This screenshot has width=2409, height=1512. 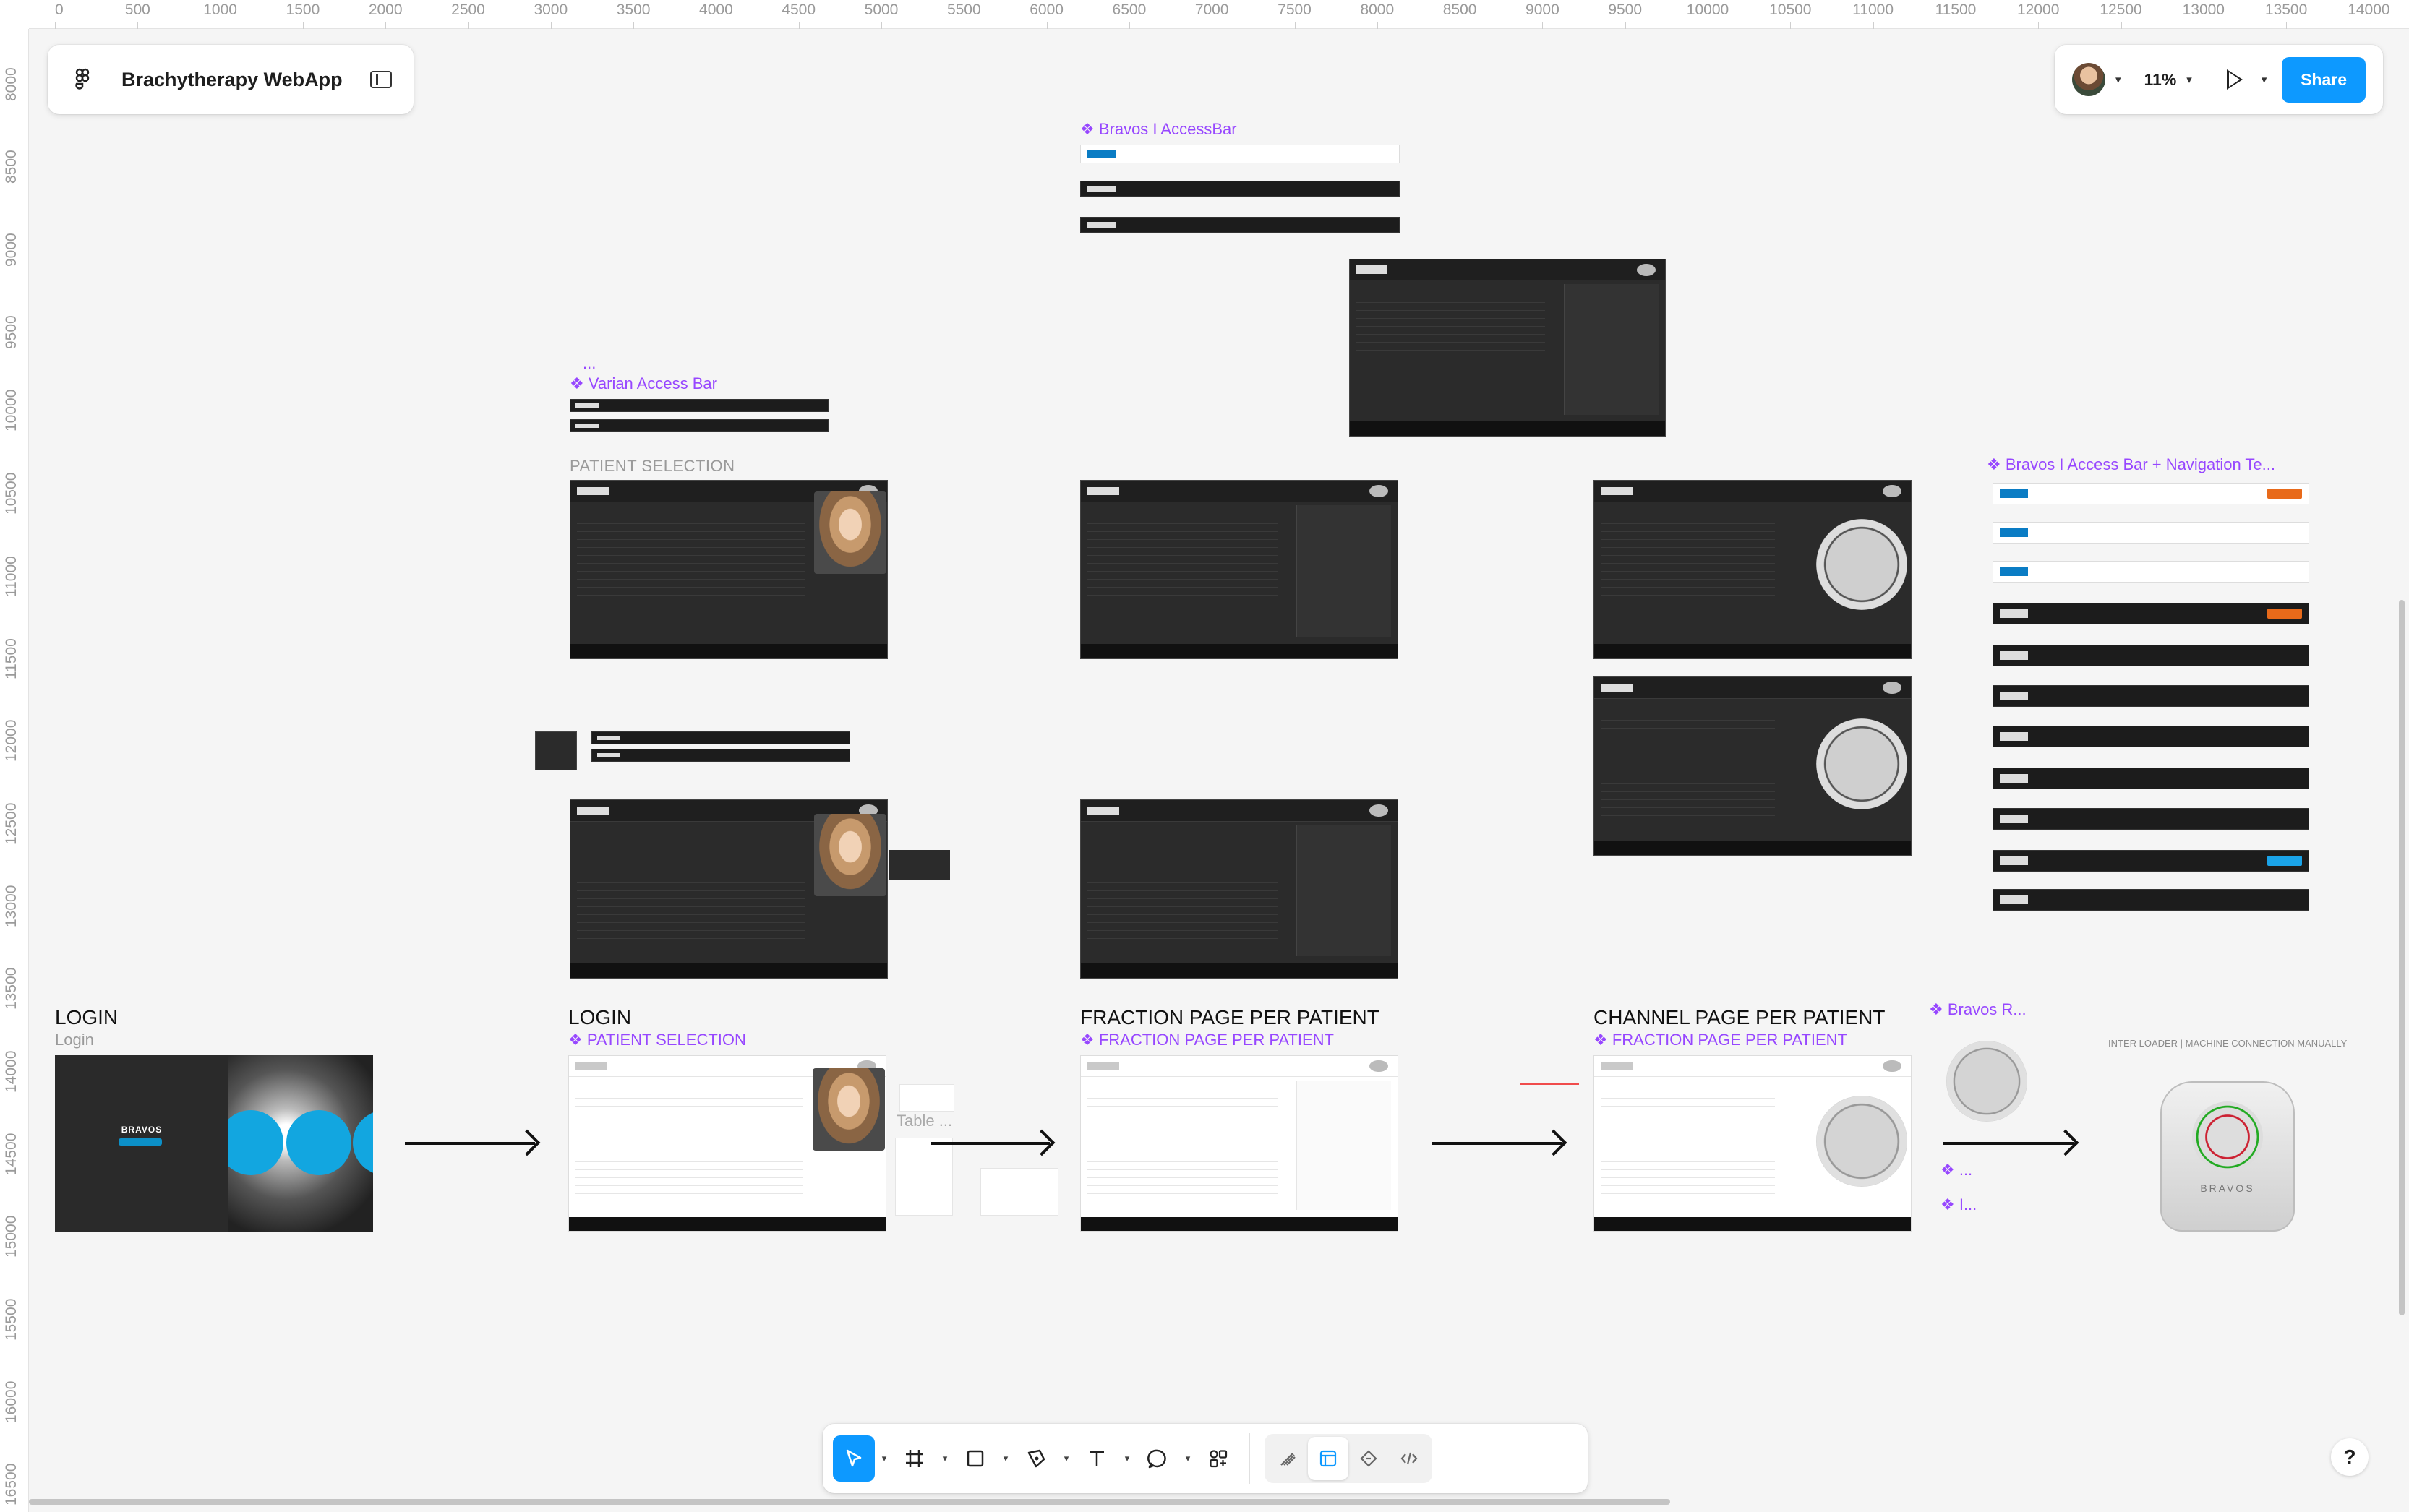 I want to click on section-subtitle-login: Login, so click(x=74, y=1040).